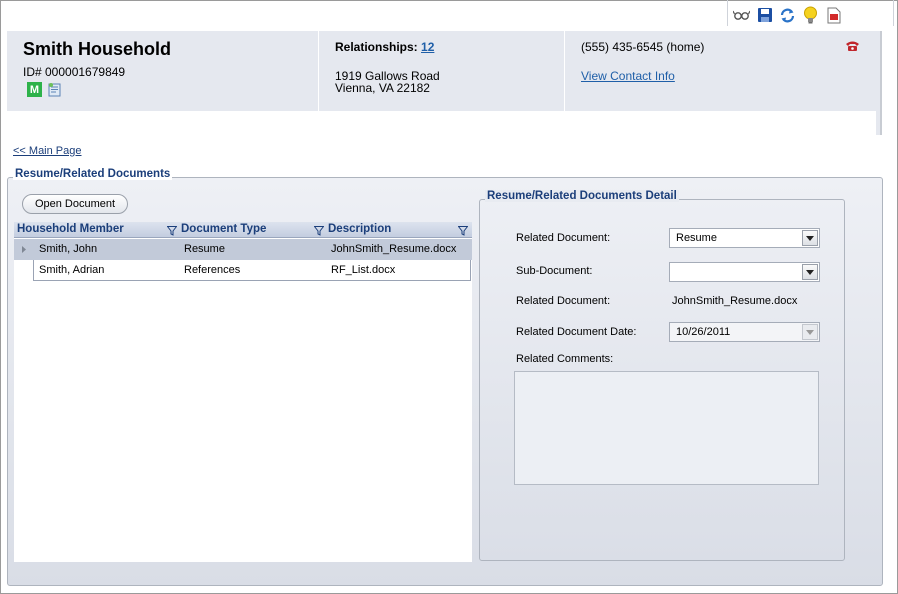  I want to click on cell-document-type: Resume, so click(204, 249).